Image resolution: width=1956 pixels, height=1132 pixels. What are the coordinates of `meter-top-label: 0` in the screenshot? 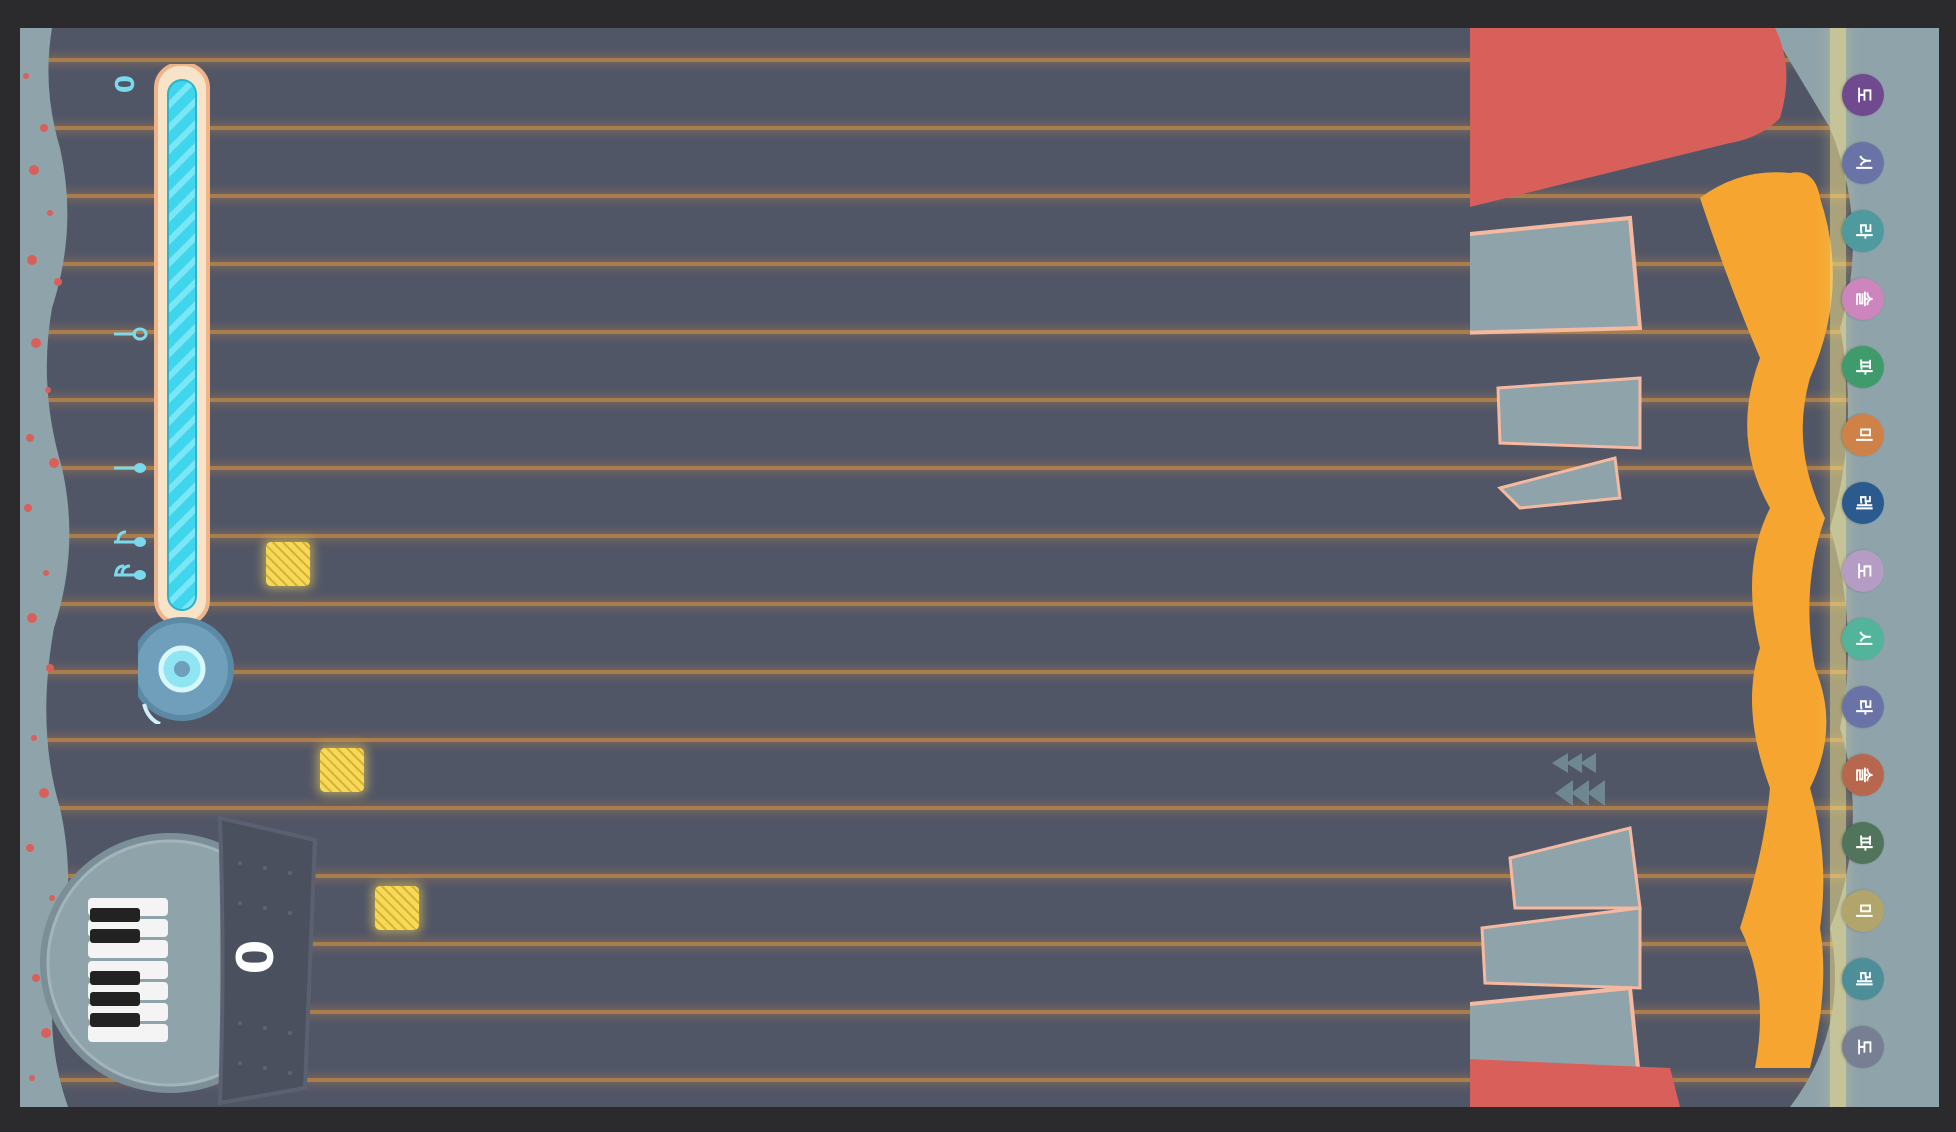 It's located at (123, 84).